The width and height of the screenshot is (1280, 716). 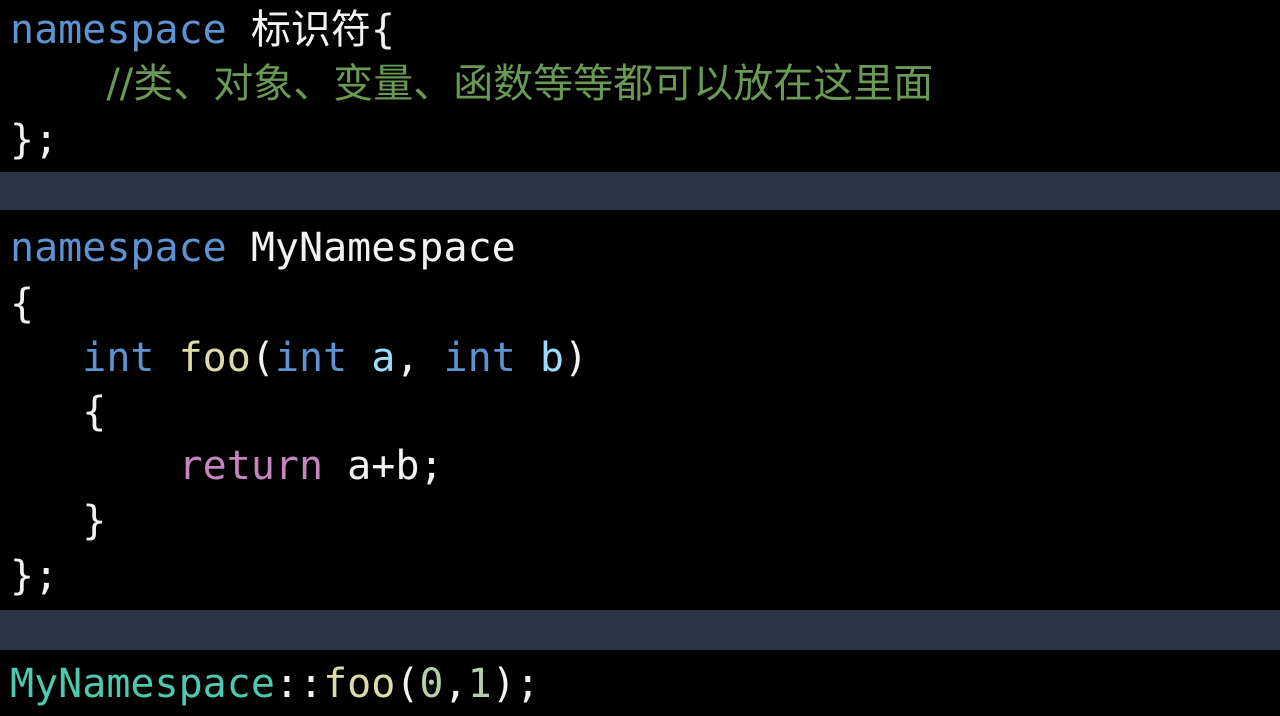 I want to click on code-line: return a+b;, so click(x=227, y=466).